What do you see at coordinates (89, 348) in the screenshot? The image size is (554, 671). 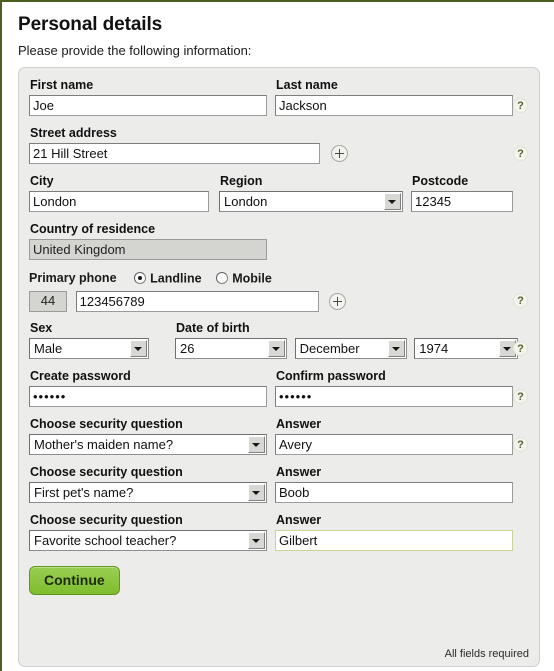 I see `sex-select: Male` at bounding box center [89, 348].